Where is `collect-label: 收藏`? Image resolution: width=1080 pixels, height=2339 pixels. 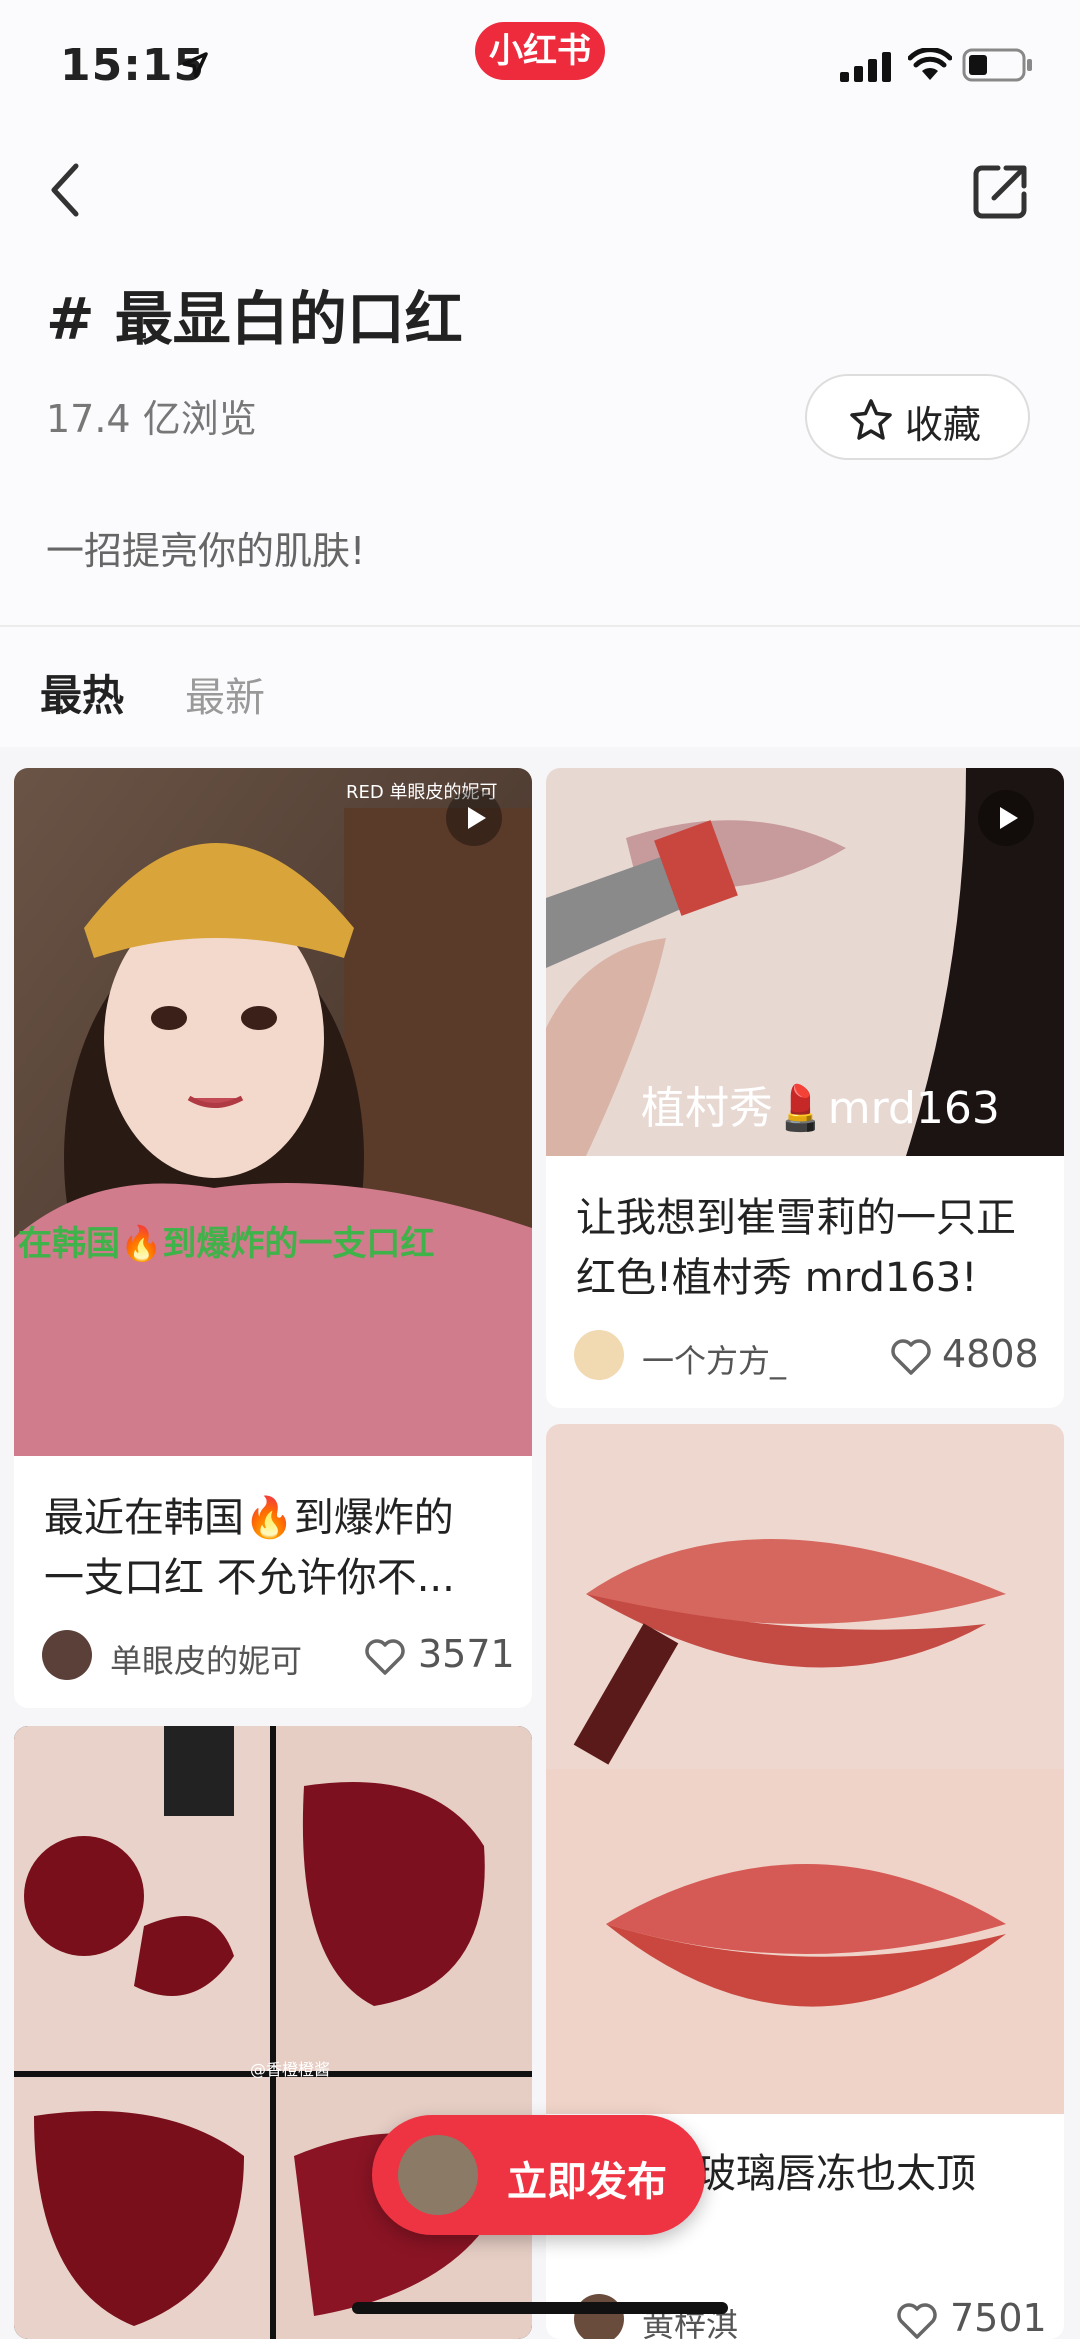 collect-label: 收藏 is located at coordinates (943, 425).